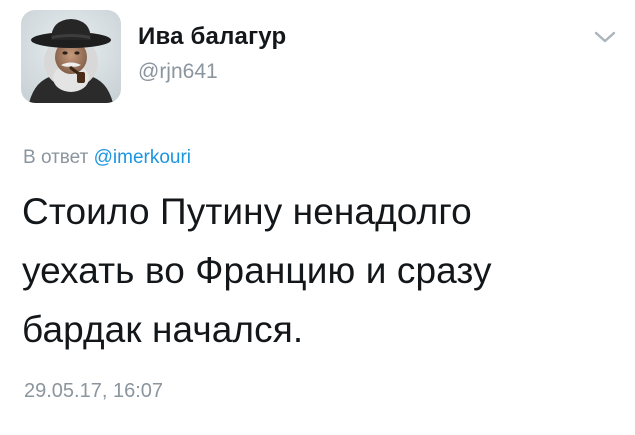  What do you see at coordinates (93, 391) in the screenshot?
I see `tweet-timestamp: 29.05.17, 16:07` at bounding box center [93, 391].